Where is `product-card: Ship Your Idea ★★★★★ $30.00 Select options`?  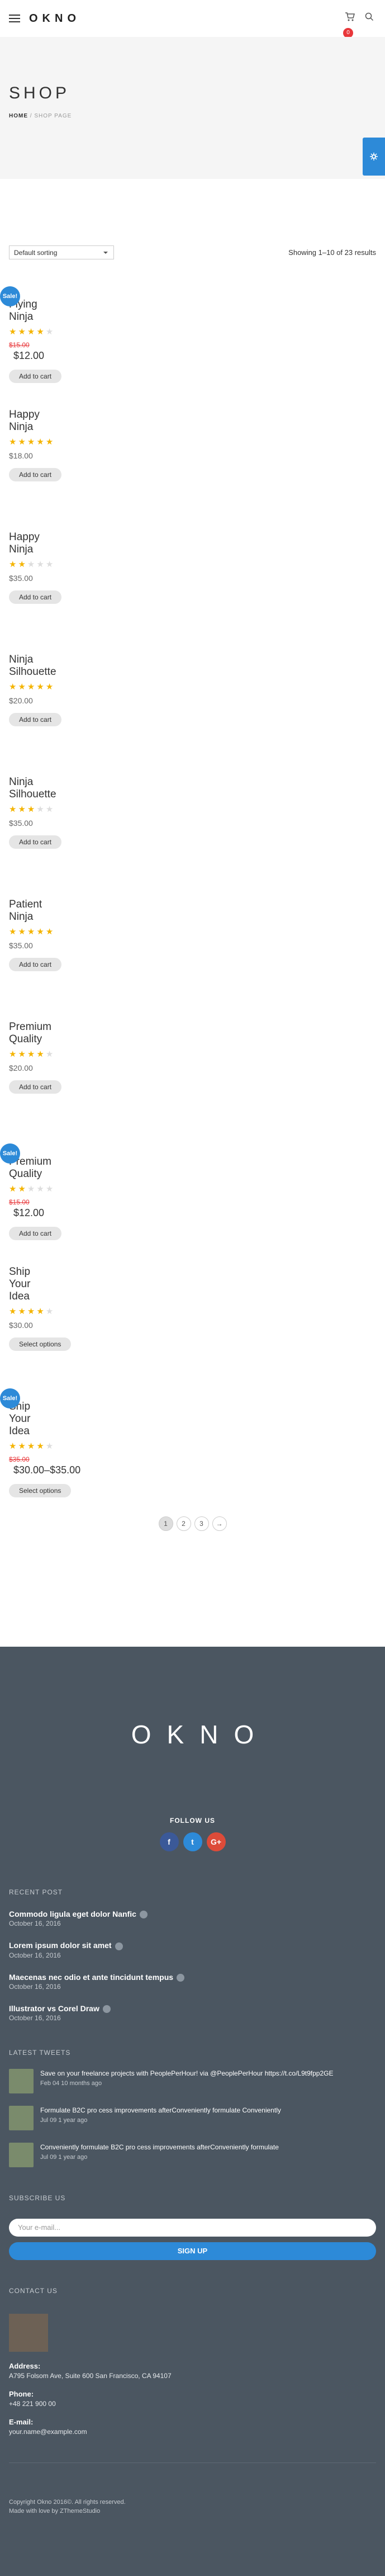 product-card: Ship Your Idea ★★★★★ $30.00 Select options is located at coordinates (193, 1327).